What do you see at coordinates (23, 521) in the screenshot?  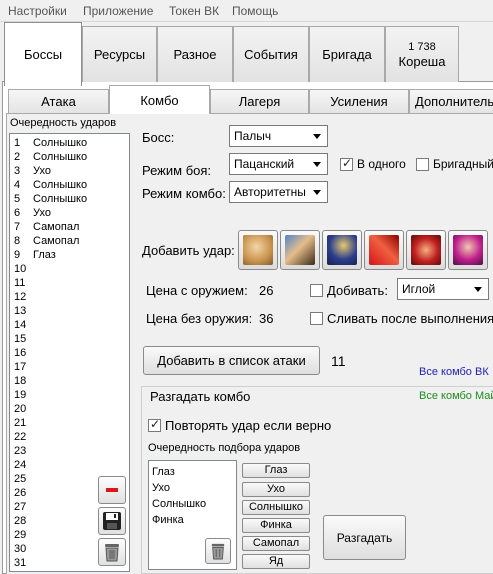 I see `list-item: 28` at bounding box center [23, 521].